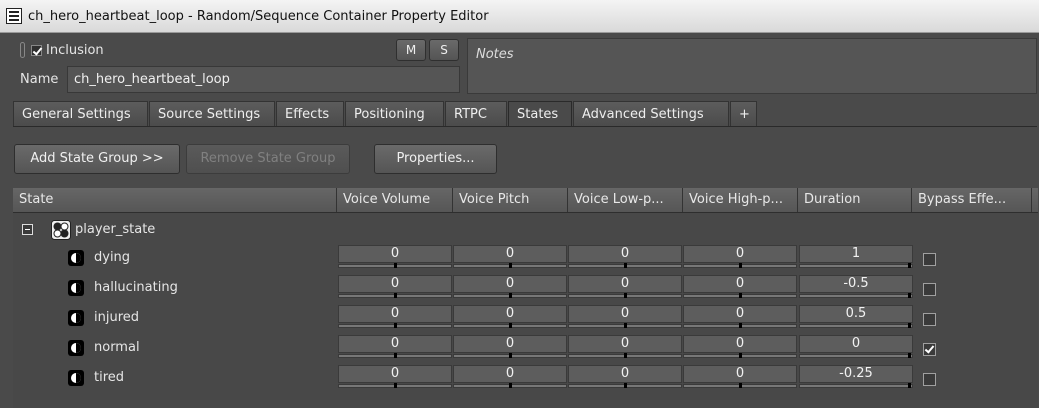  I want to click on tab-positioning: Positioning, so click(394, 114).